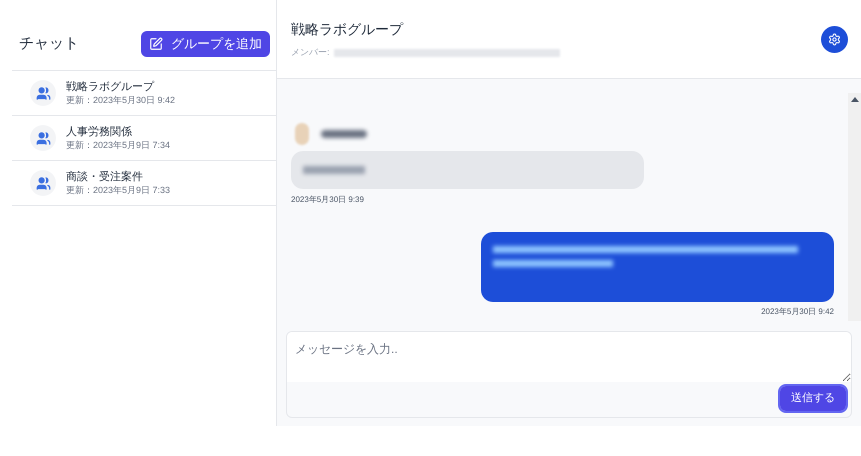  What do you see at coordinates (156, 44) in the screenshot?
I see `edit-icon` at bounding box center [156, 44].